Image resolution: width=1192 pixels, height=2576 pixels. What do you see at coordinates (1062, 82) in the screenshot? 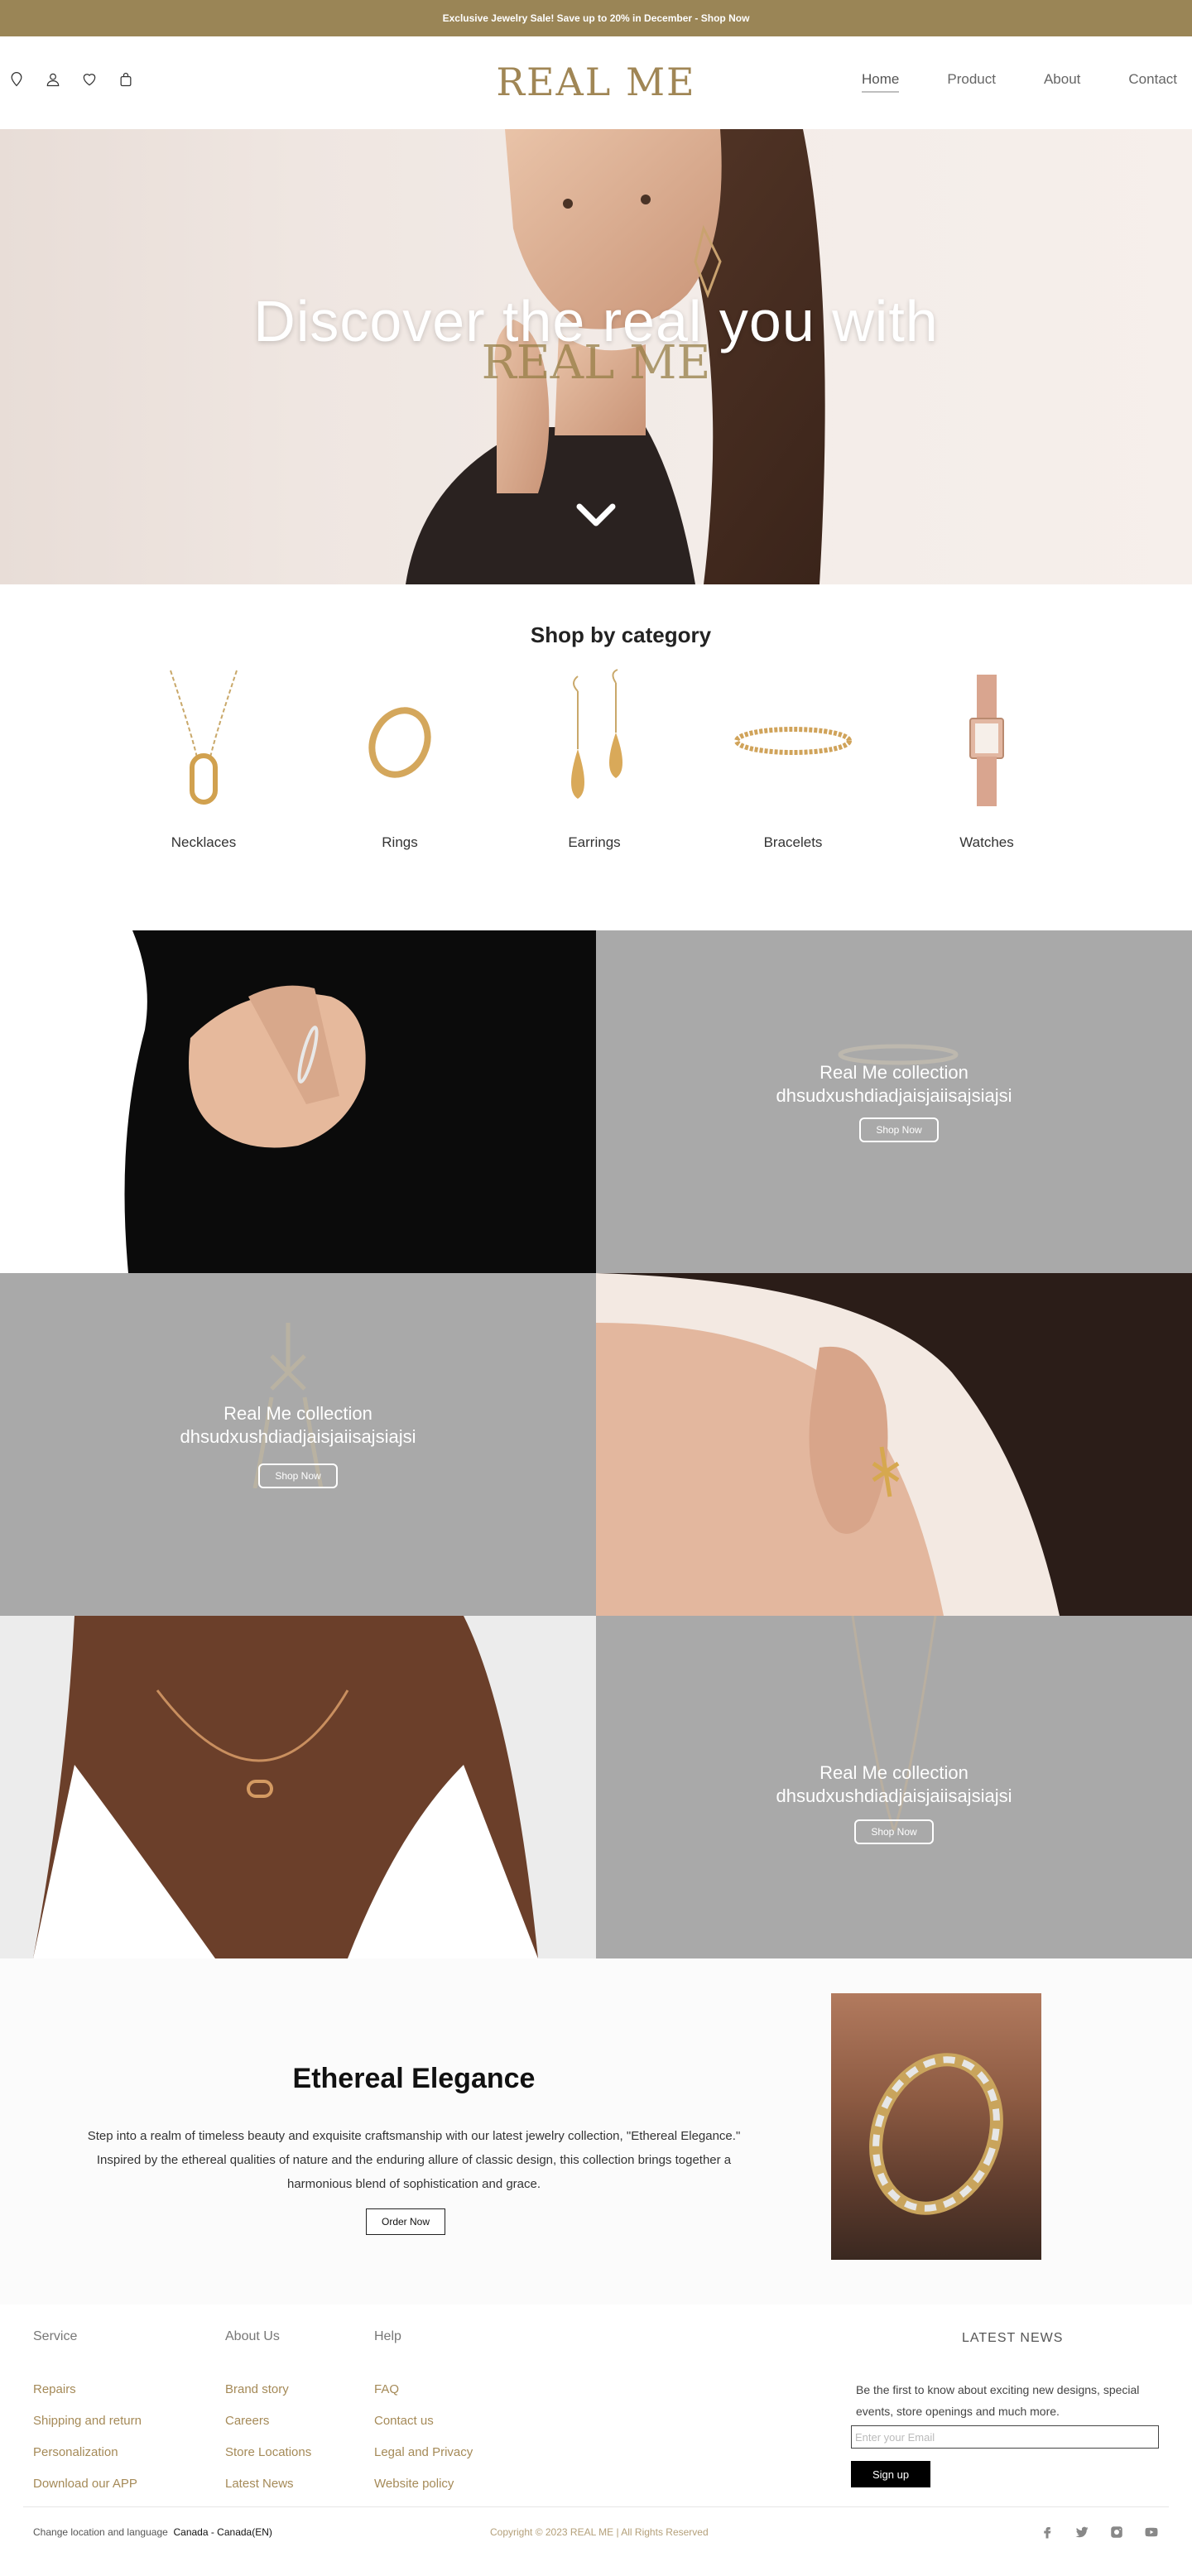
I see `nav-about: About` at bounding box center [1062, 82].